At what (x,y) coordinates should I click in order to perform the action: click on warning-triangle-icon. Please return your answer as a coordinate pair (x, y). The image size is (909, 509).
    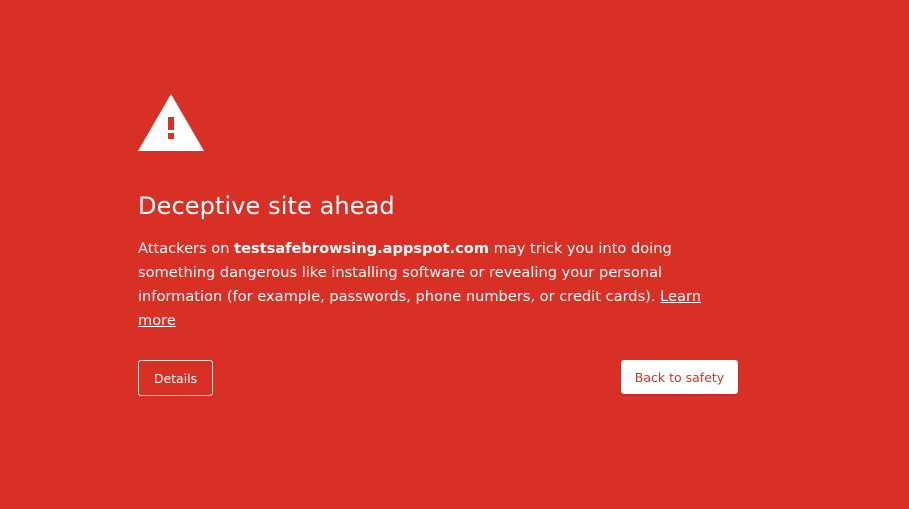
    Looking at the image, I should click on (171, 122).